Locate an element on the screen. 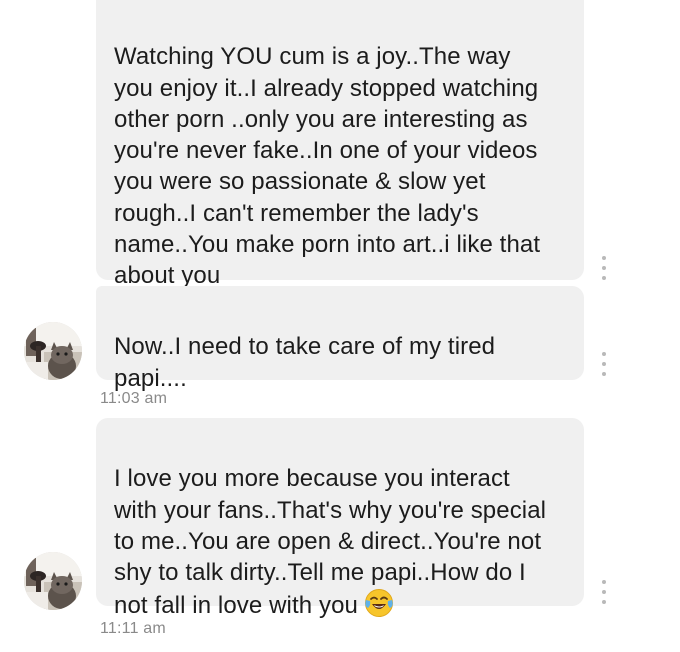 Image resolution: width=680 pixels, height=652 pixels. message-timestamp: 11:11 am is located at coordinates (133, 628).